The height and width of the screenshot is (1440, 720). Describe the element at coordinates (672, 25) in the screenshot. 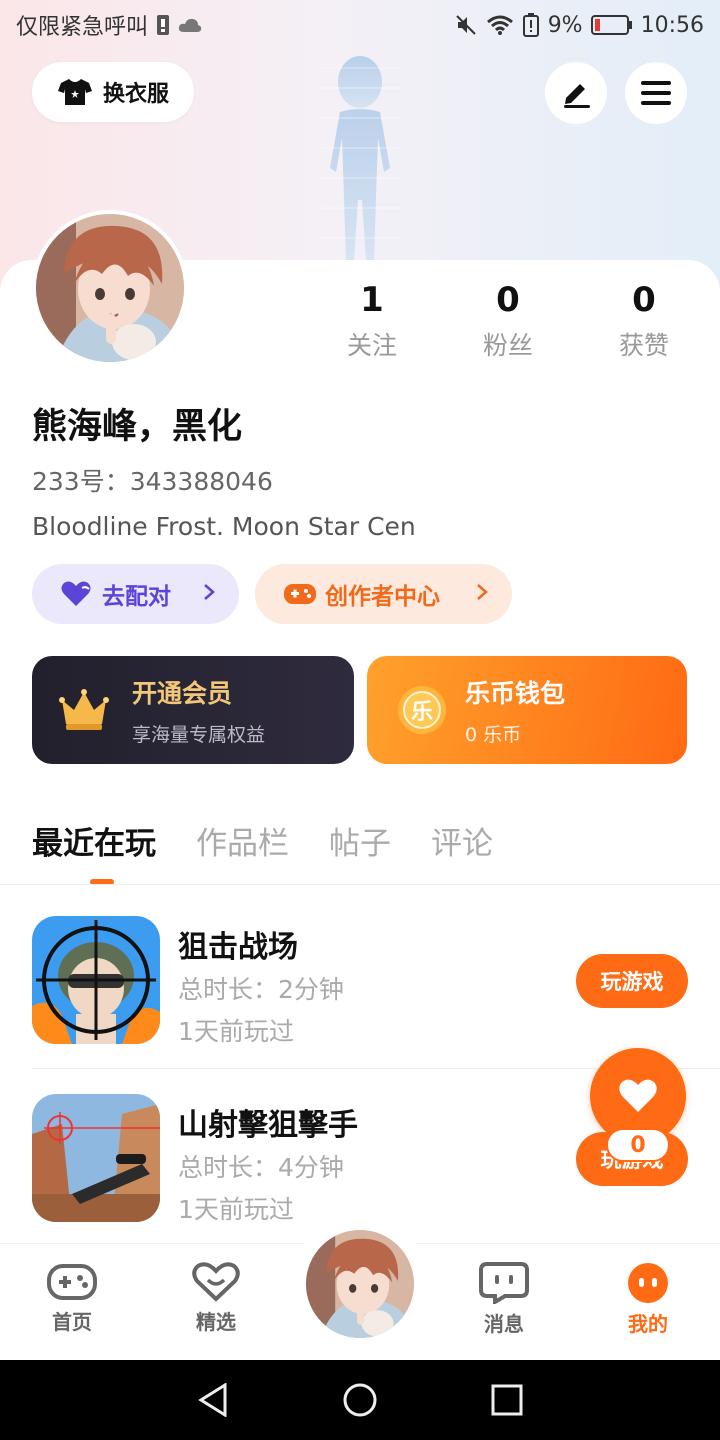

I see `clock: 10:56` at that location.